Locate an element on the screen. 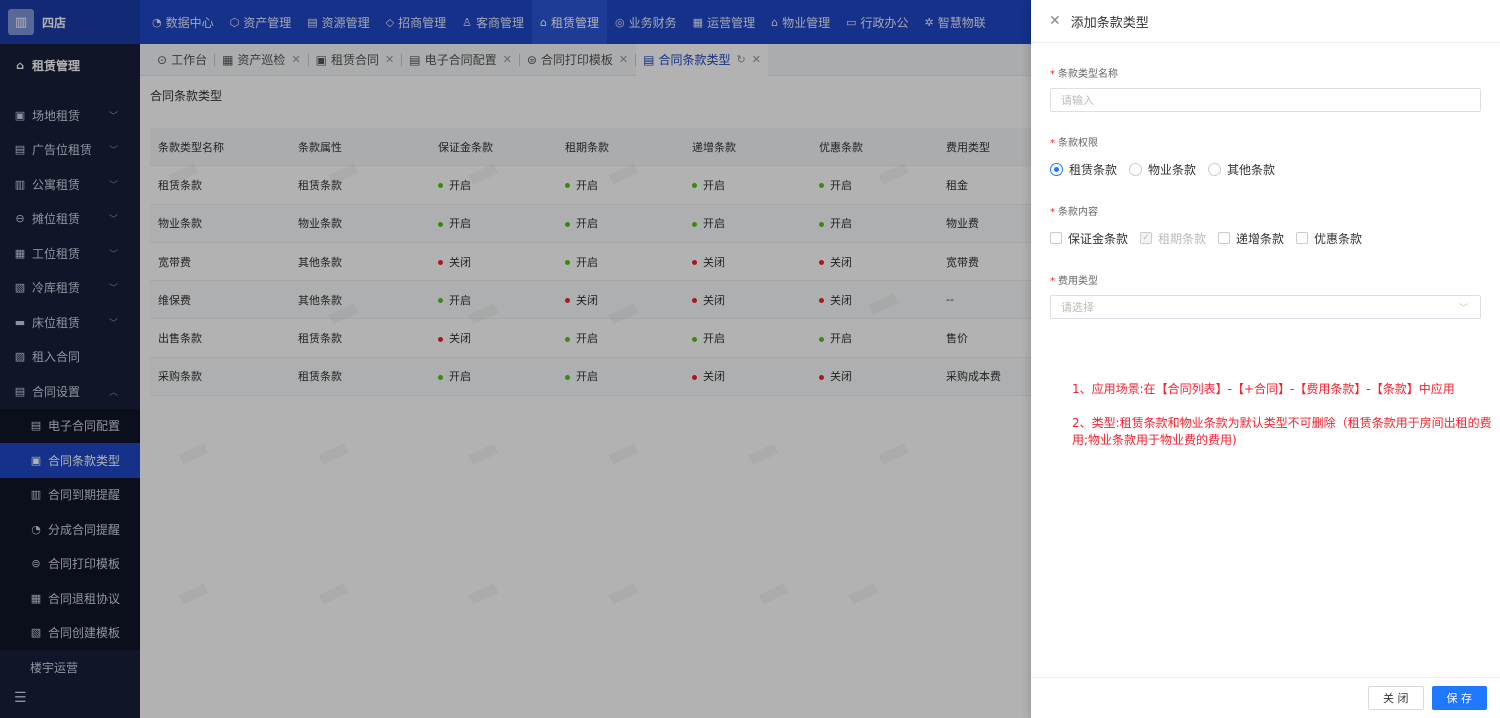 This screenshot has height=718, width=1500. fee-field-label: * 费用类型 is located at coordinates (1074, 281).